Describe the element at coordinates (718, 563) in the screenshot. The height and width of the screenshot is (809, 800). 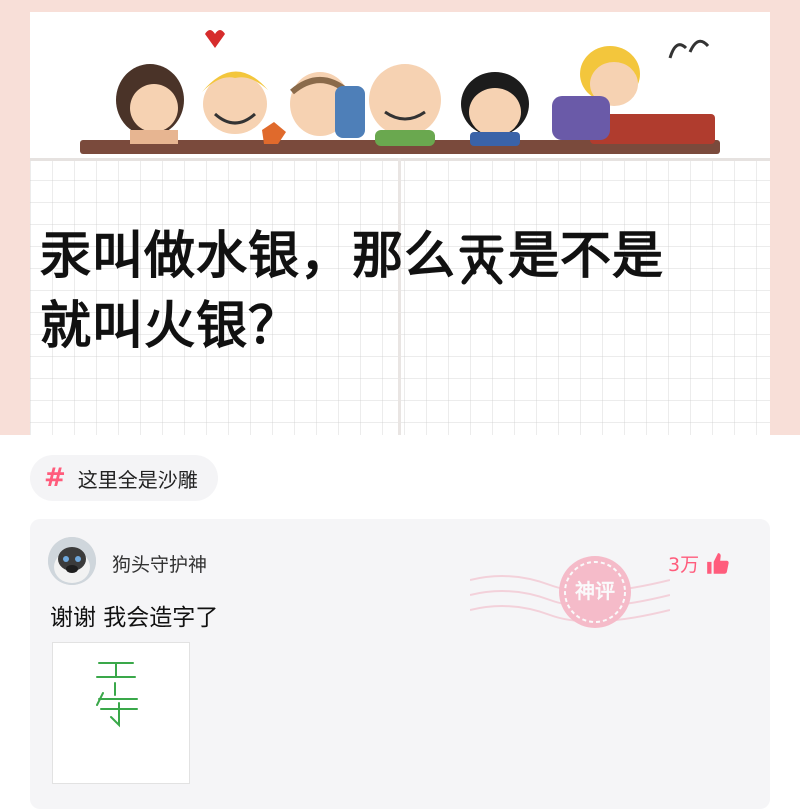
I see `thumbs-up-icon` at that location.